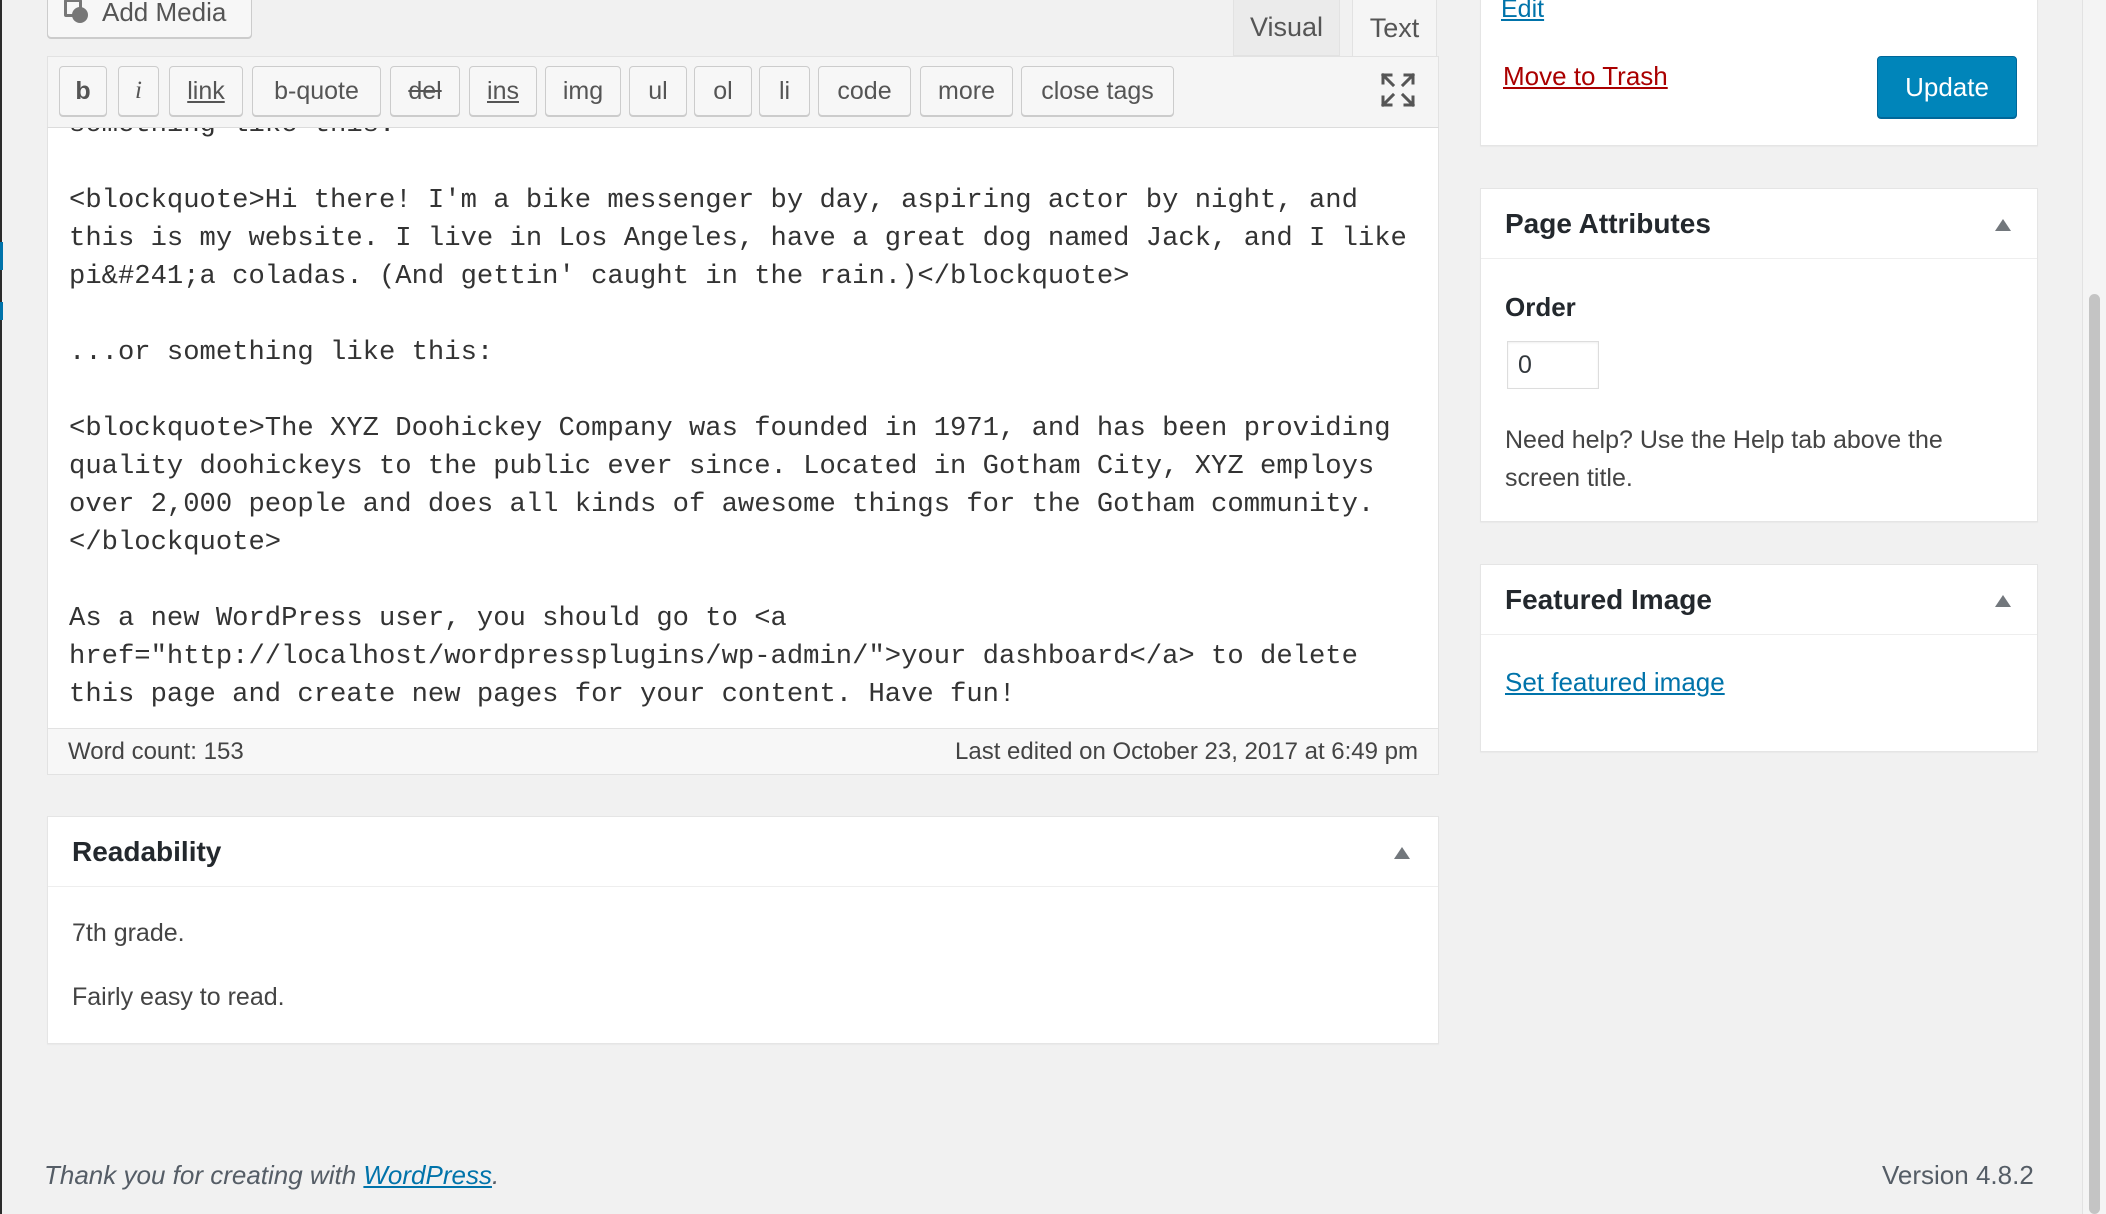 This screenshot has height=1214, width=2106. What do you see at coordinates (83, 91) in the screenshot?
I see `bold-button: b` at bounding box center [83, 91].